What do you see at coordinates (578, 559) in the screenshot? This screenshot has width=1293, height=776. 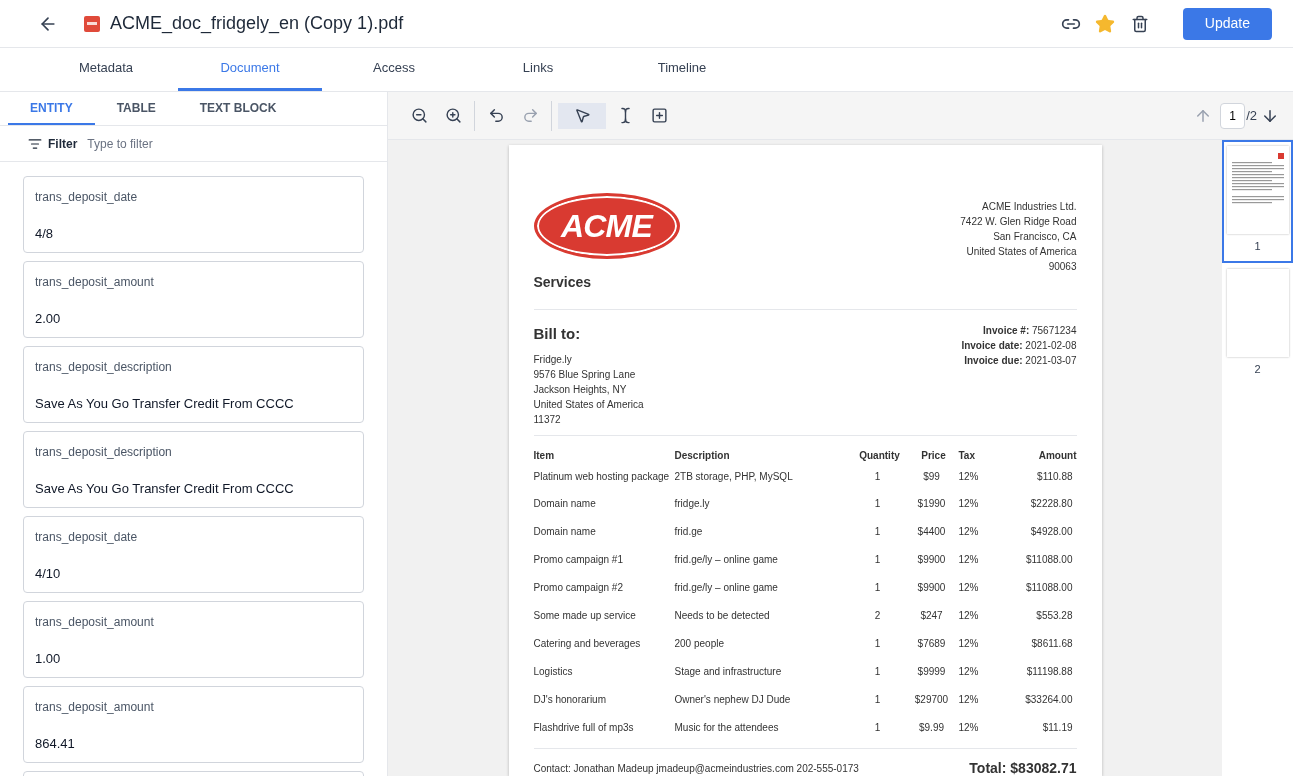 I see `table-cell-text: Promo campaign #1` at bounding box center [578, 559].